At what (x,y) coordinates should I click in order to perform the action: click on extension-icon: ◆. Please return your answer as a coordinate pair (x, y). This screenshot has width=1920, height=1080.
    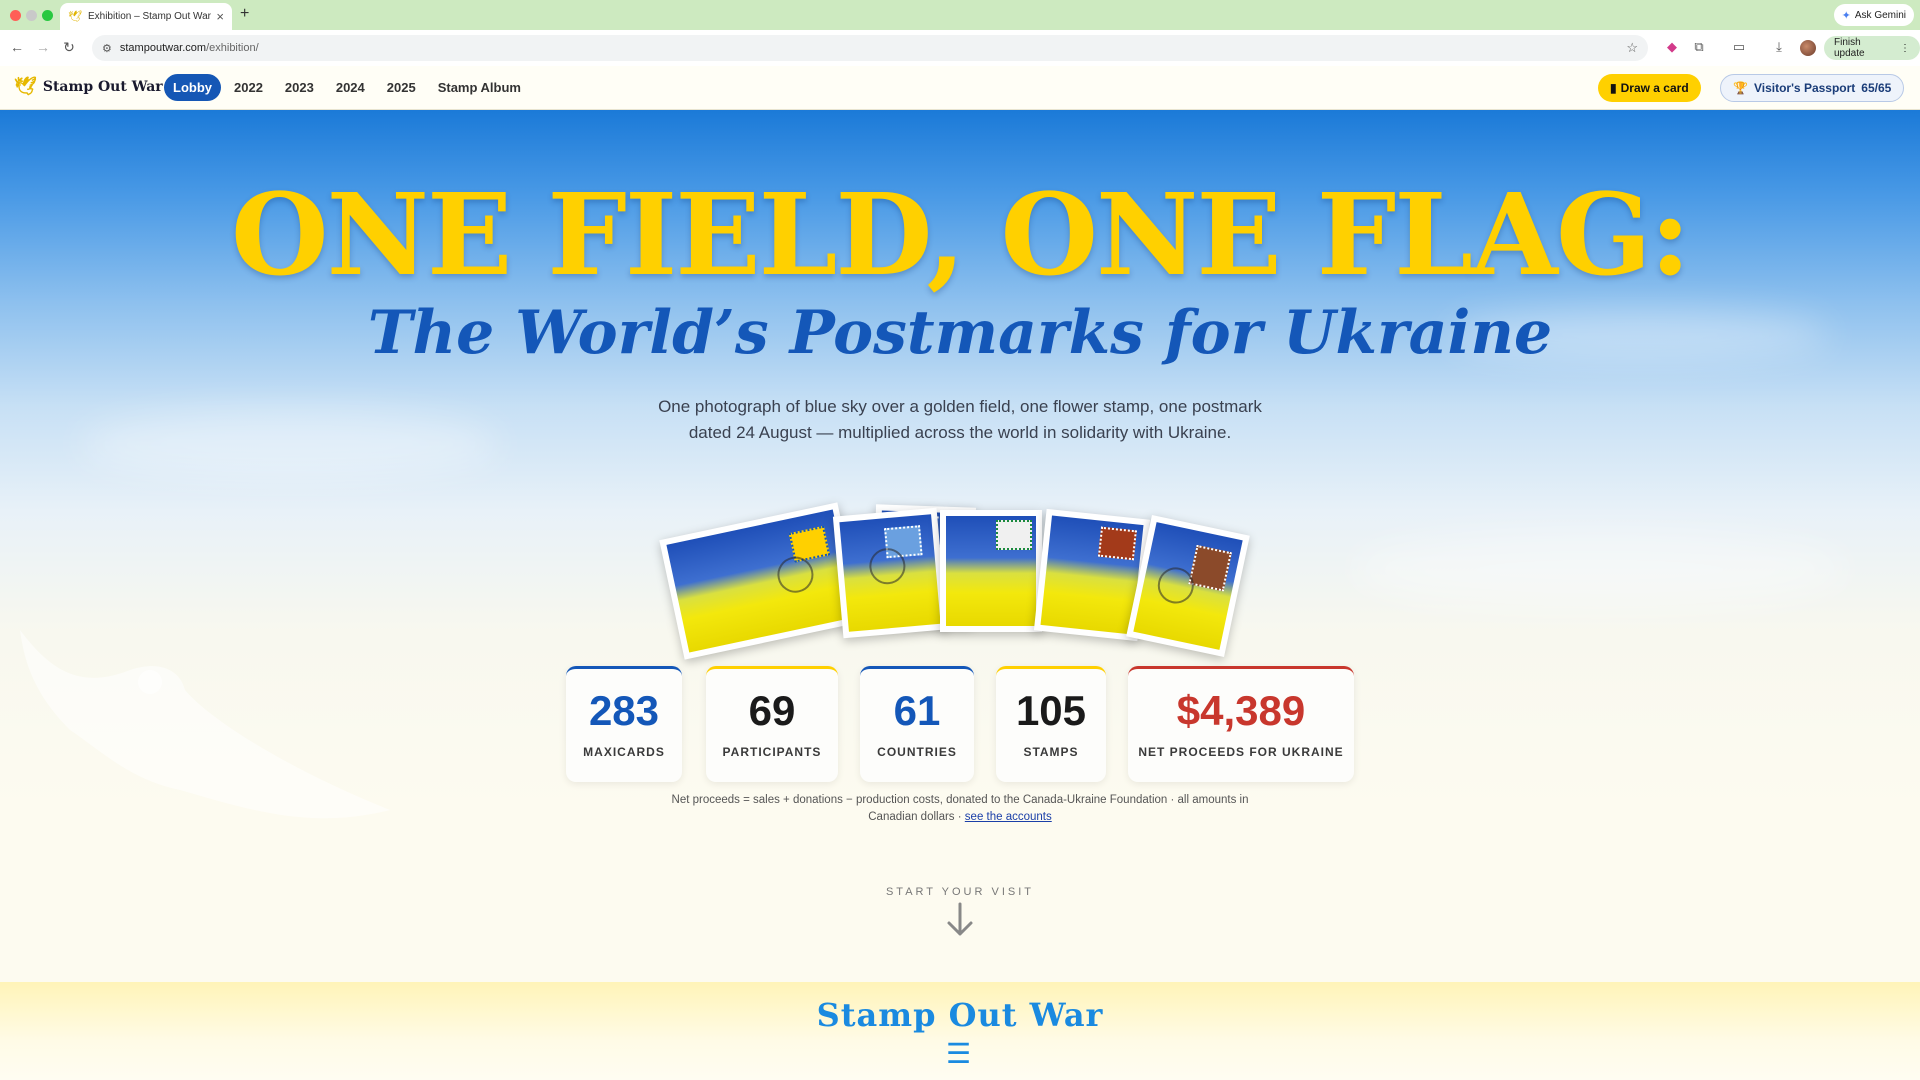
    Looking at the image, I should click on (1672, 47).